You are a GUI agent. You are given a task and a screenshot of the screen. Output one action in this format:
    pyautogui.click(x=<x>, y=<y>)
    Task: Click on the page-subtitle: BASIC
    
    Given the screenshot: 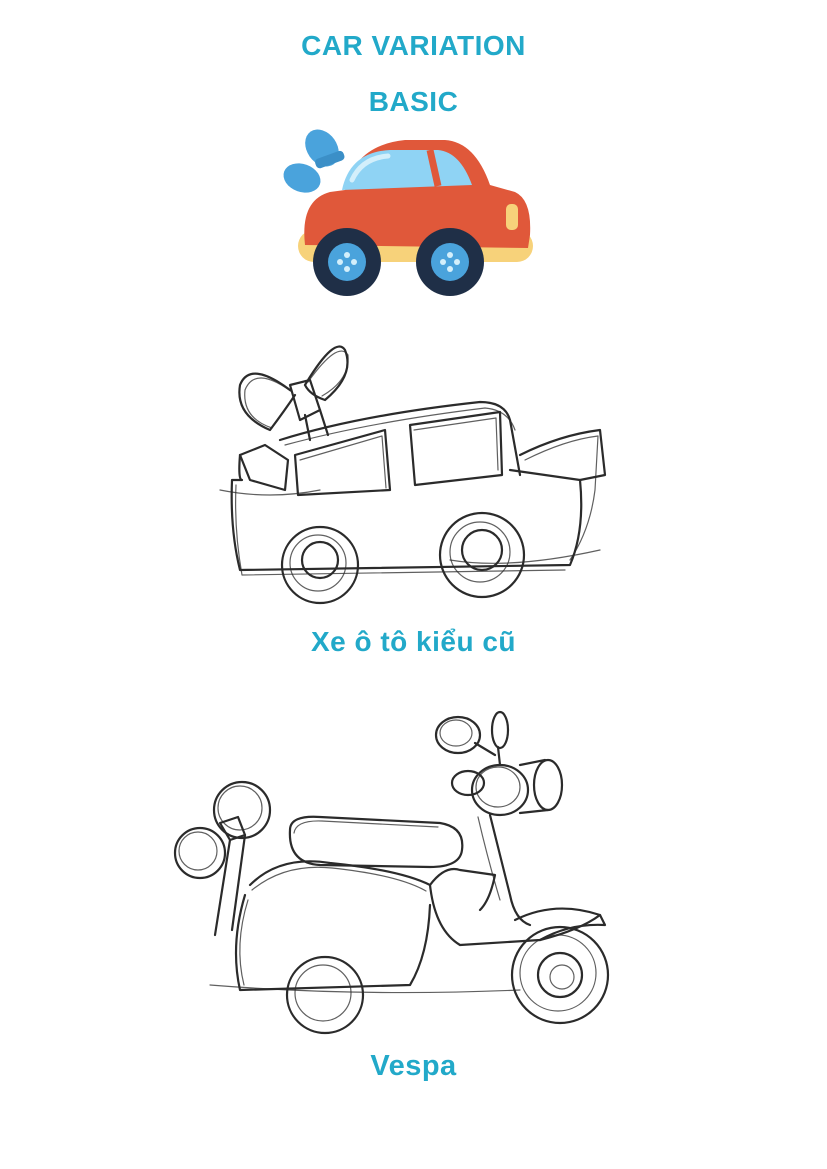 What is the action you would take?
    pyautogui.click(x=413, y=101)
    